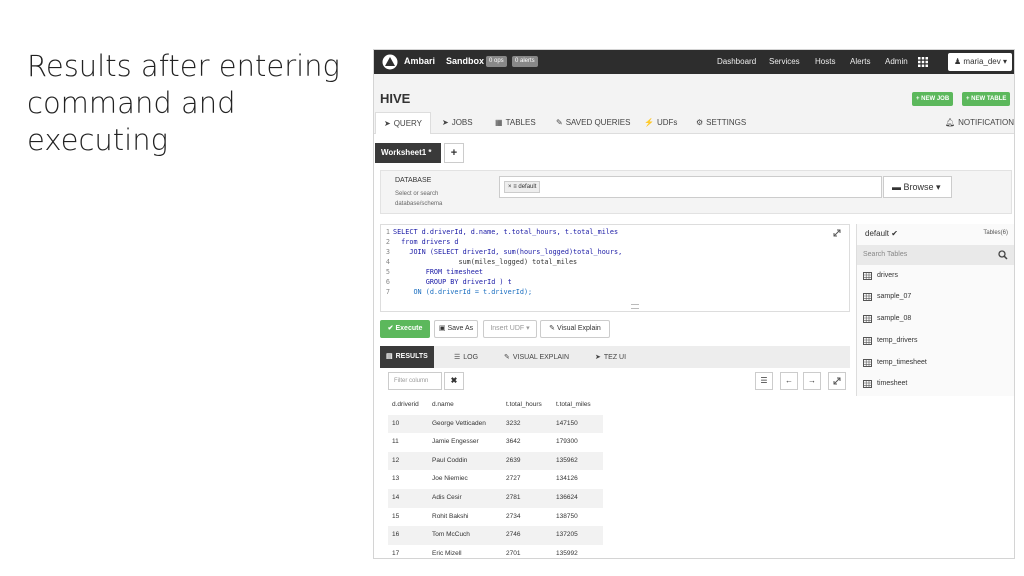  What do you see at coordinates (923, 62) in the screenshot?
I see `views-grid-icon` at bounding box center [923, 62].